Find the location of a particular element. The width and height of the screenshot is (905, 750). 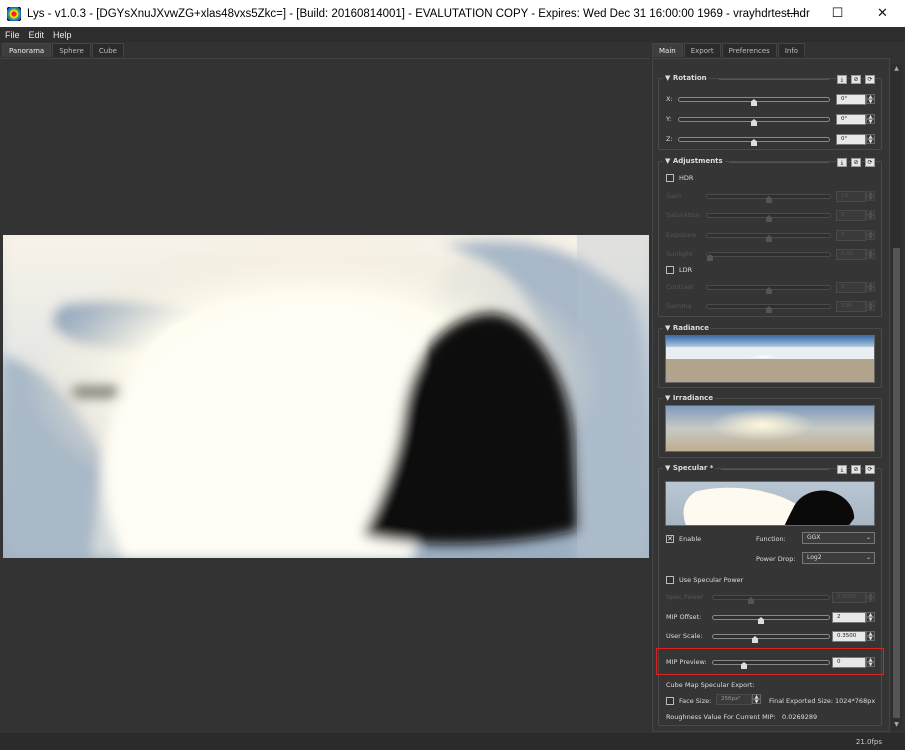

panel-scrollbar: ▲ ▼ is located at coordinates (896, 397).